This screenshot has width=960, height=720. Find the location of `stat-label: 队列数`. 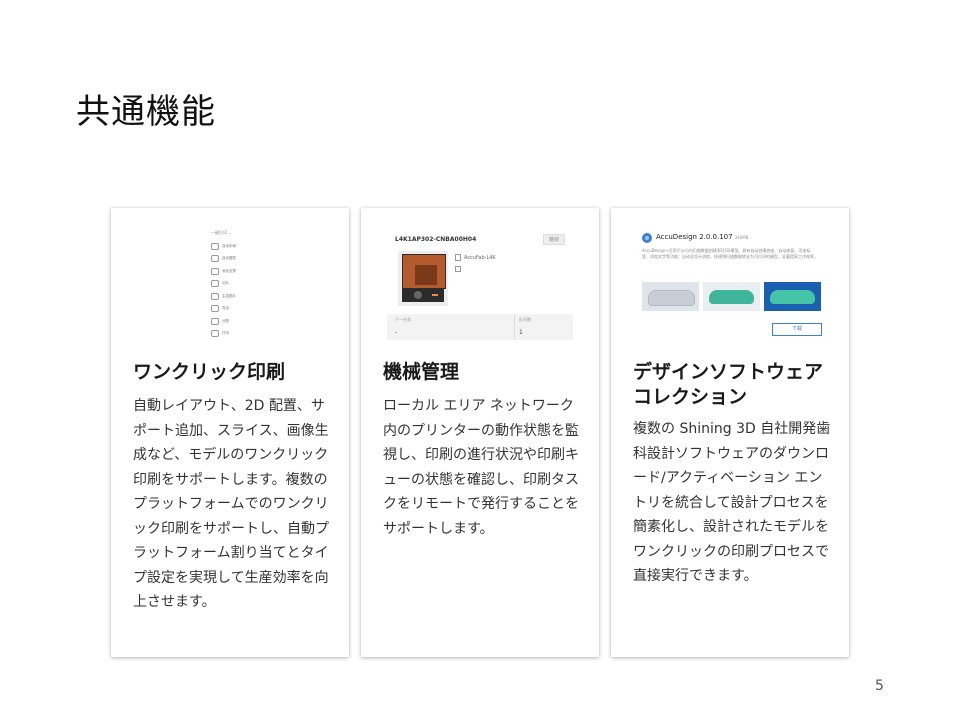

stat-label: 队列数 is located at coordinates (525, 319).